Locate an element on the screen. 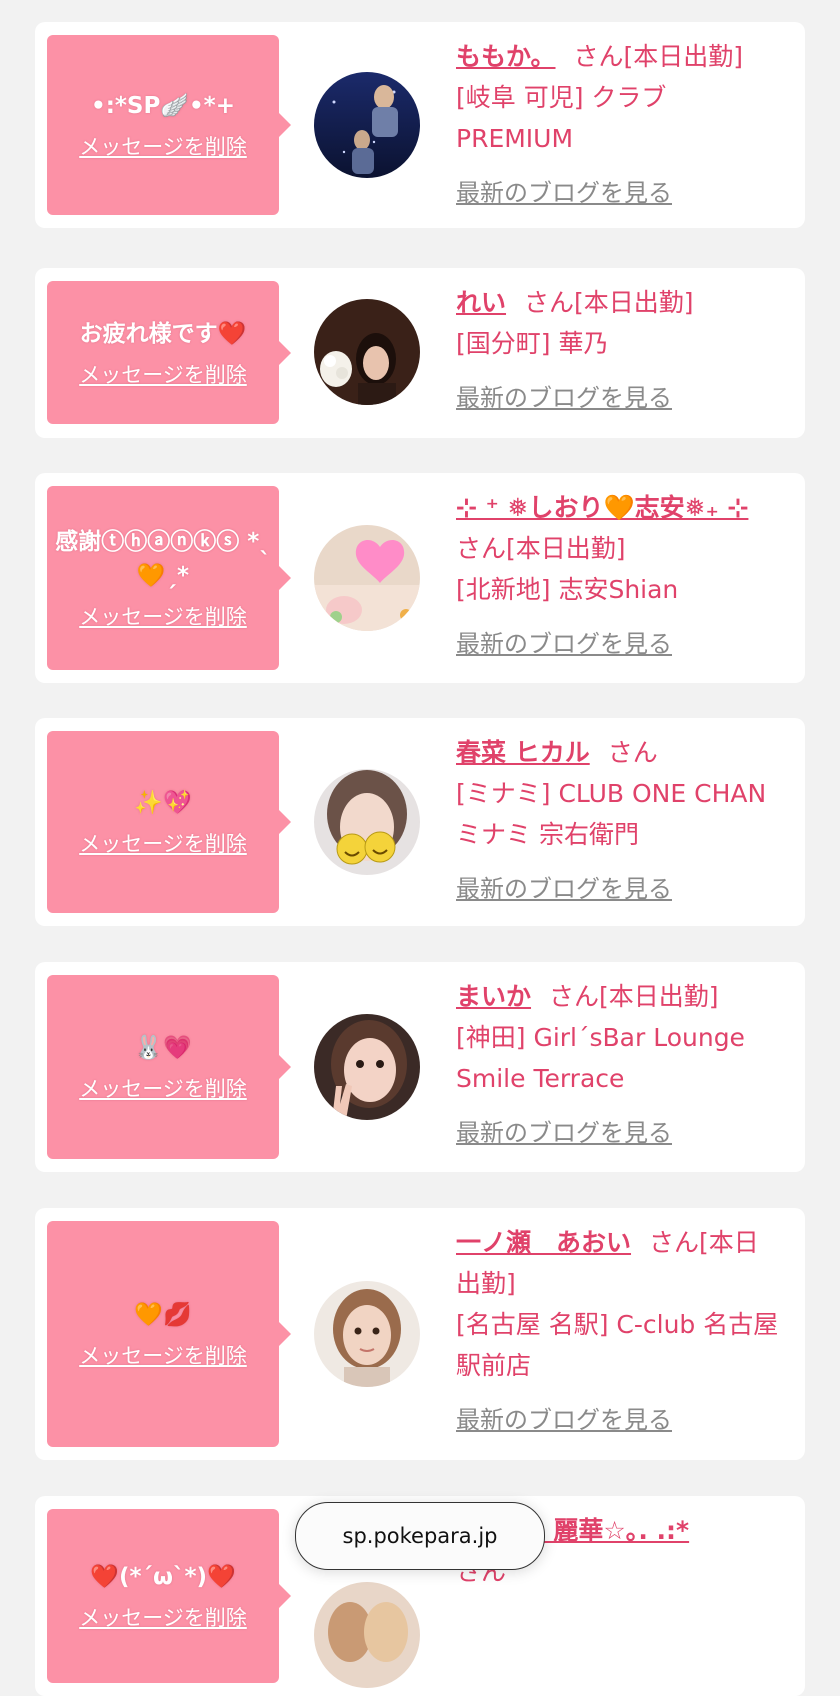 The width and height of the screenshot is (840, 1696). two-women-avatar is located at coordinates (367, 1635).